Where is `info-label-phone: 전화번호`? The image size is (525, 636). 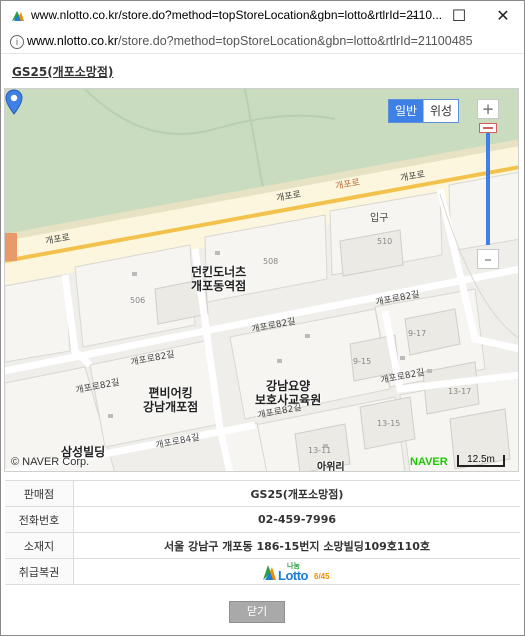
info-label-phone: 전화번호 is located at coordinates (39, 519).